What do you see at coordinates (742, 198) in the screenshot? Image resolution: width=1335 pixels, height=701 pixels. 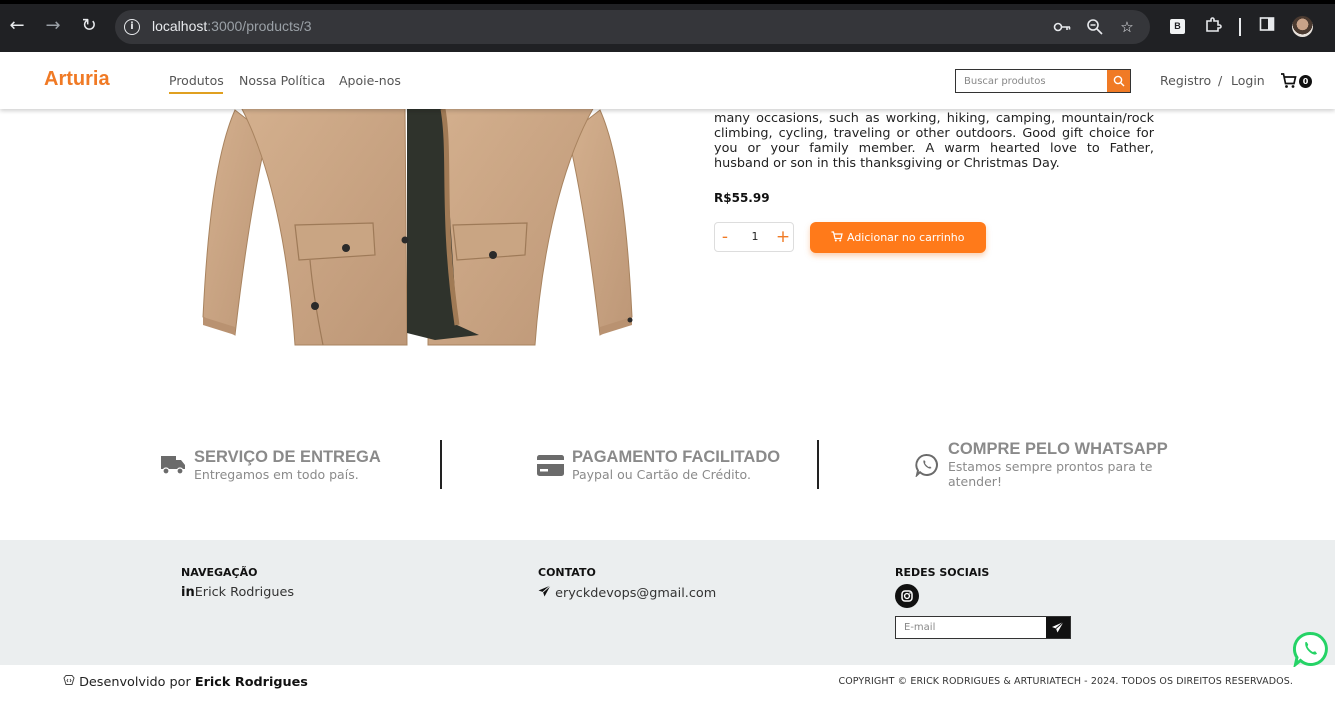 I see `product-price: R$55.99` at bounding box center [742, 198].